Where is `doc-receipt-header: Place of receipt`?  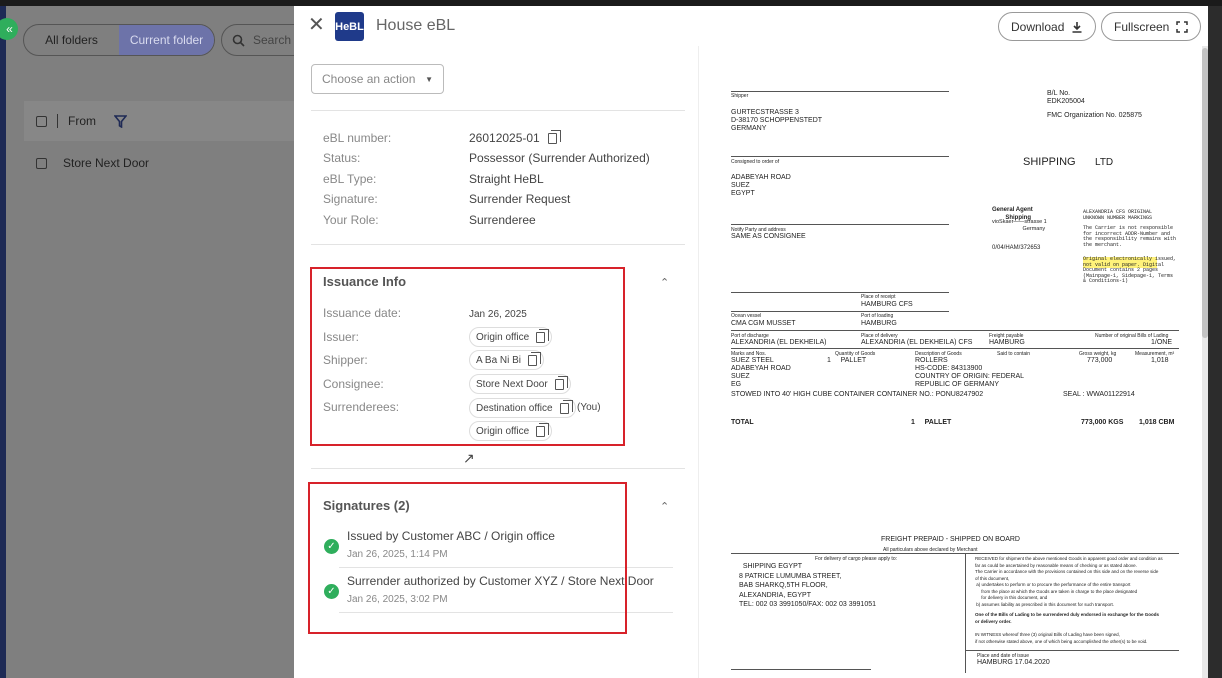
doc-receipt-header: Place of receipt is located at coordinates (878, 297).